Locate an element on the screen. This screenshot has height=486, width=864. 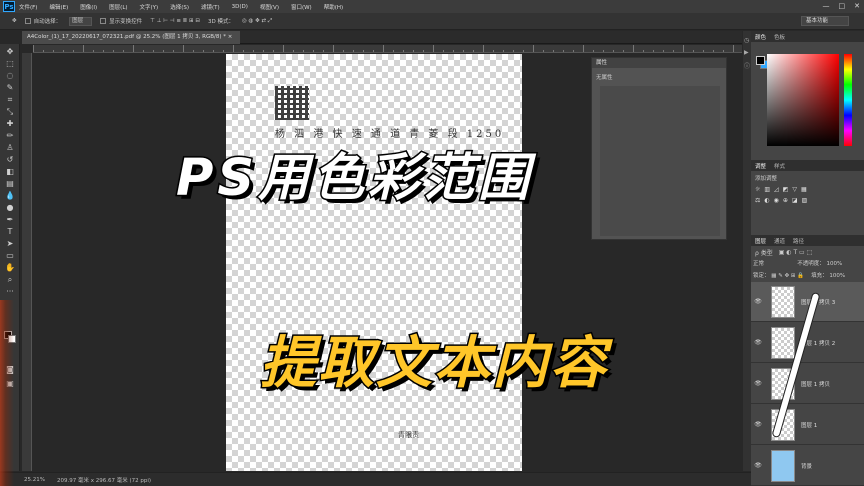
text-tool-icon: T is located at coordinates (10, 231).